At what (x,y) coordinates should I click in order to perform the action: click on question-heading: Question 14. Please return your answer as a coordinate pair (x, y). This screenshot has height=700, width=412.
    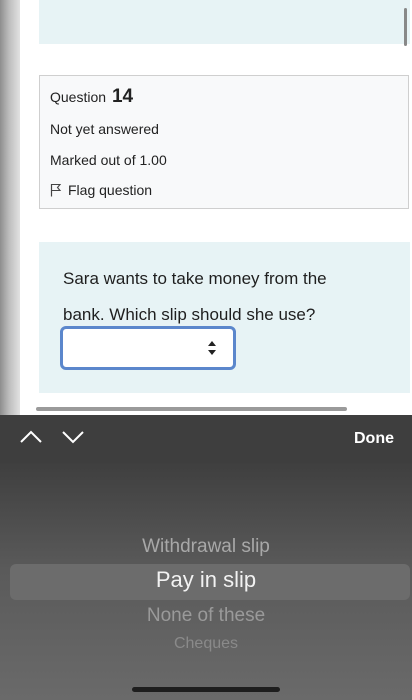
    Looking at the image, I should click on (91, 97).